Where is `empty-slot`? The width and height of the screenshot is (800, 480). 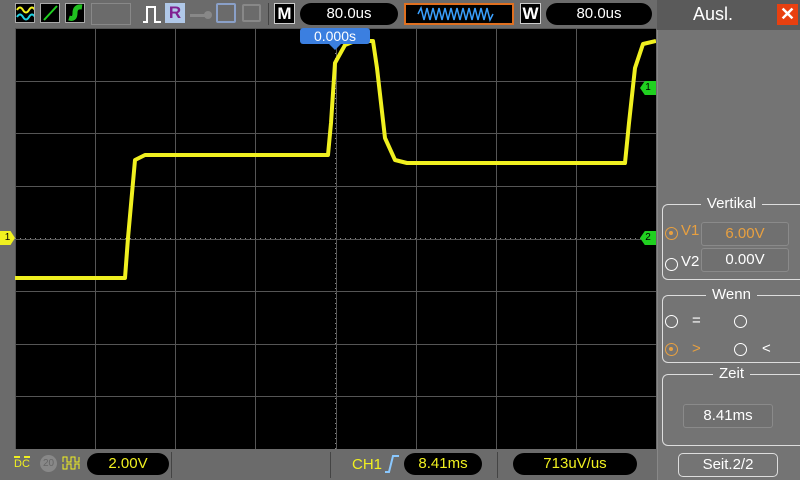
empty-slot is located at coordinates (111, 14).